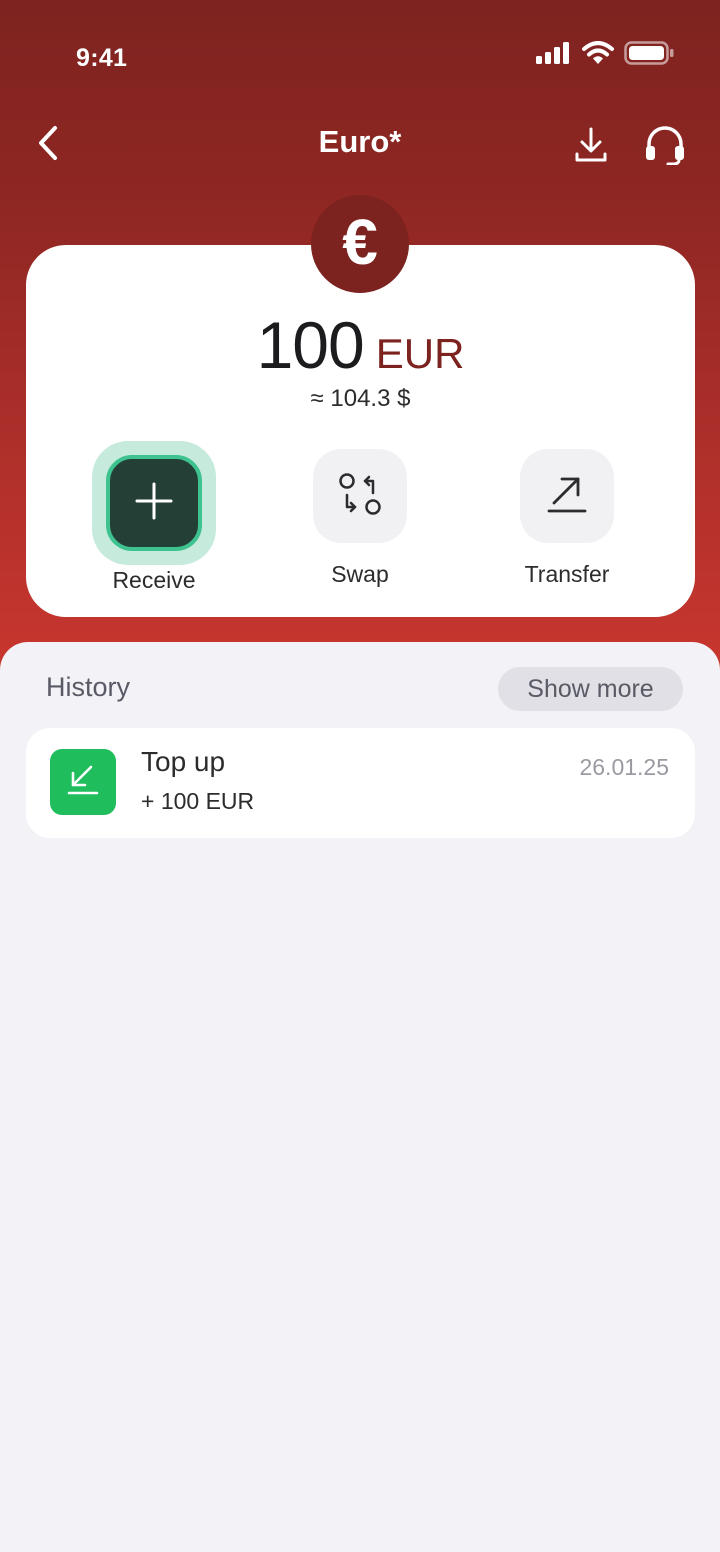 This screenshot has width=720, height=1552. I want to click on transaction-date: 26.01.25, so click(624, 767).